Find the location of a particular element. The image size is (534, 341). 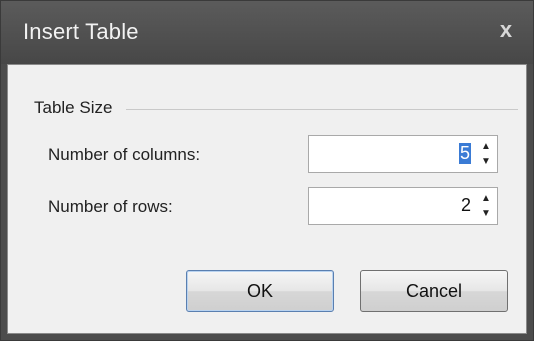

close-icon: x is located at coordinates (506, 30).